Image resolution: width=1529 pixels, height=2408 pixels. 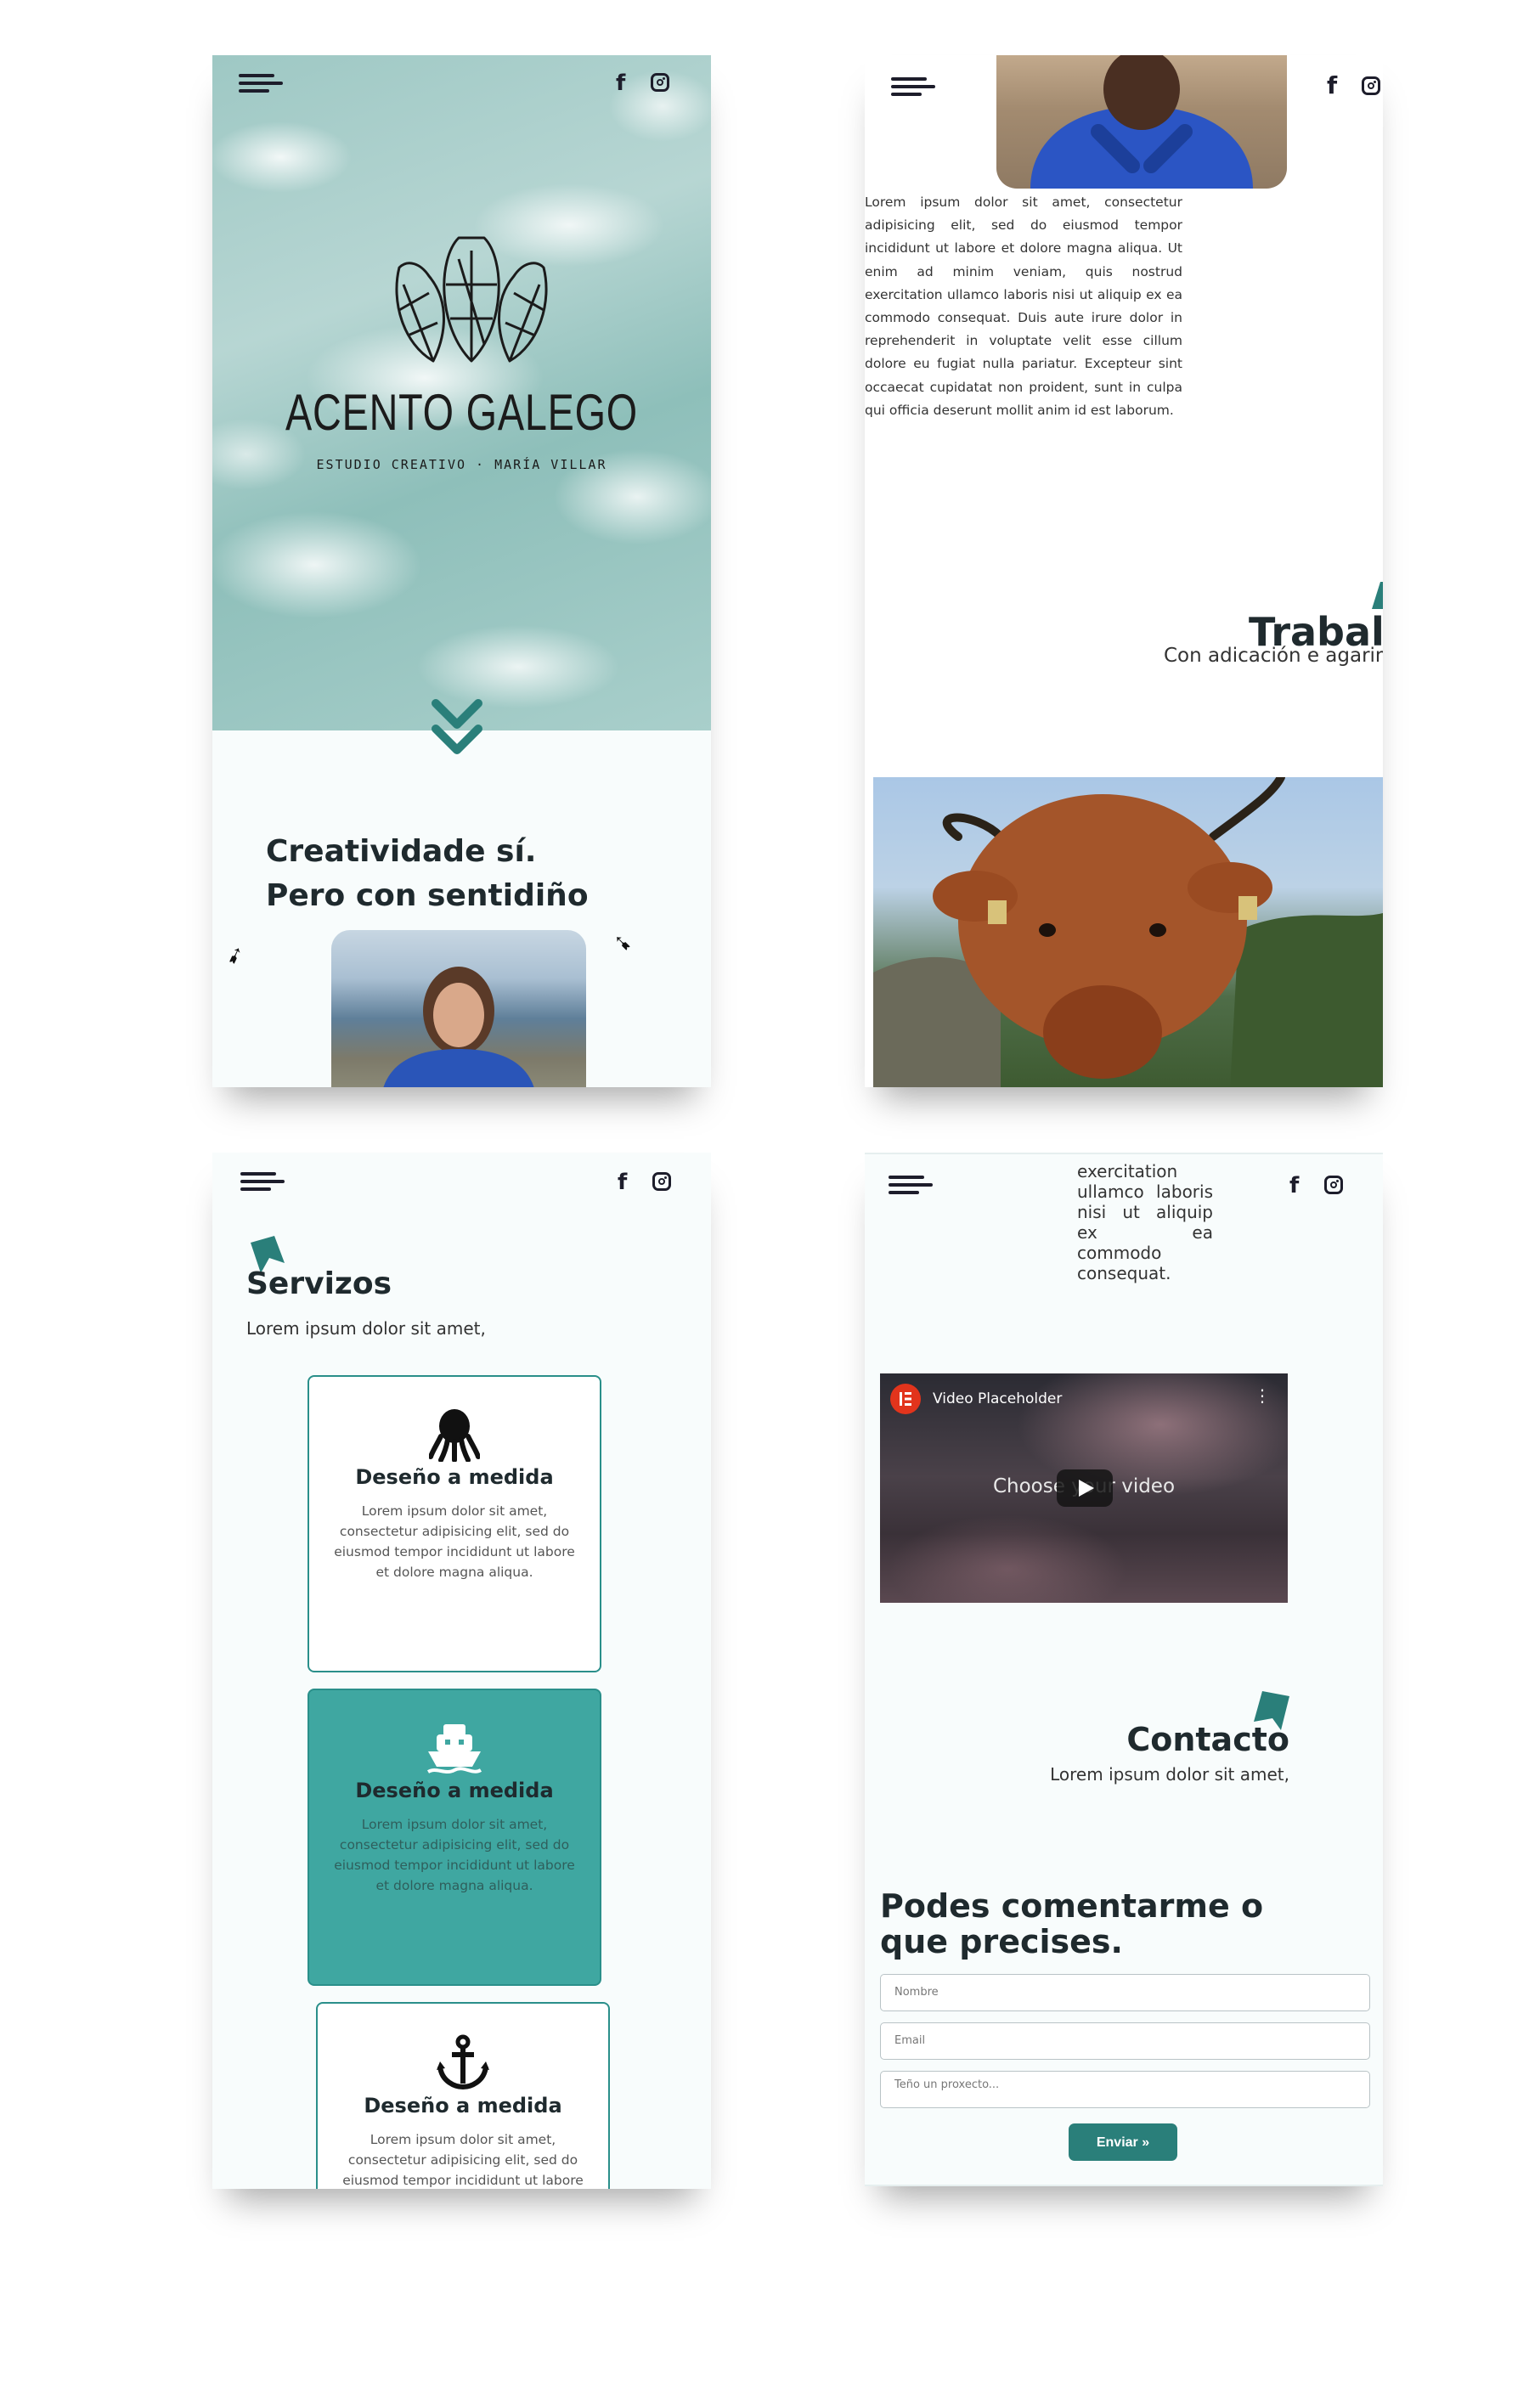 What do you see at coordinates (906, 1399) in the screenshot?
I see `elementor-logo-icon` at bounding box center [906, 1399].